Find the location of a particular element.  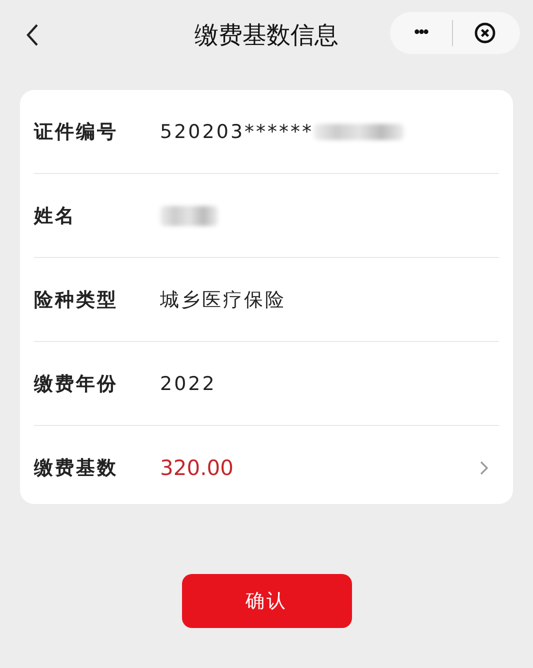

chevron-right-icon is located at coordinates (484, 468).